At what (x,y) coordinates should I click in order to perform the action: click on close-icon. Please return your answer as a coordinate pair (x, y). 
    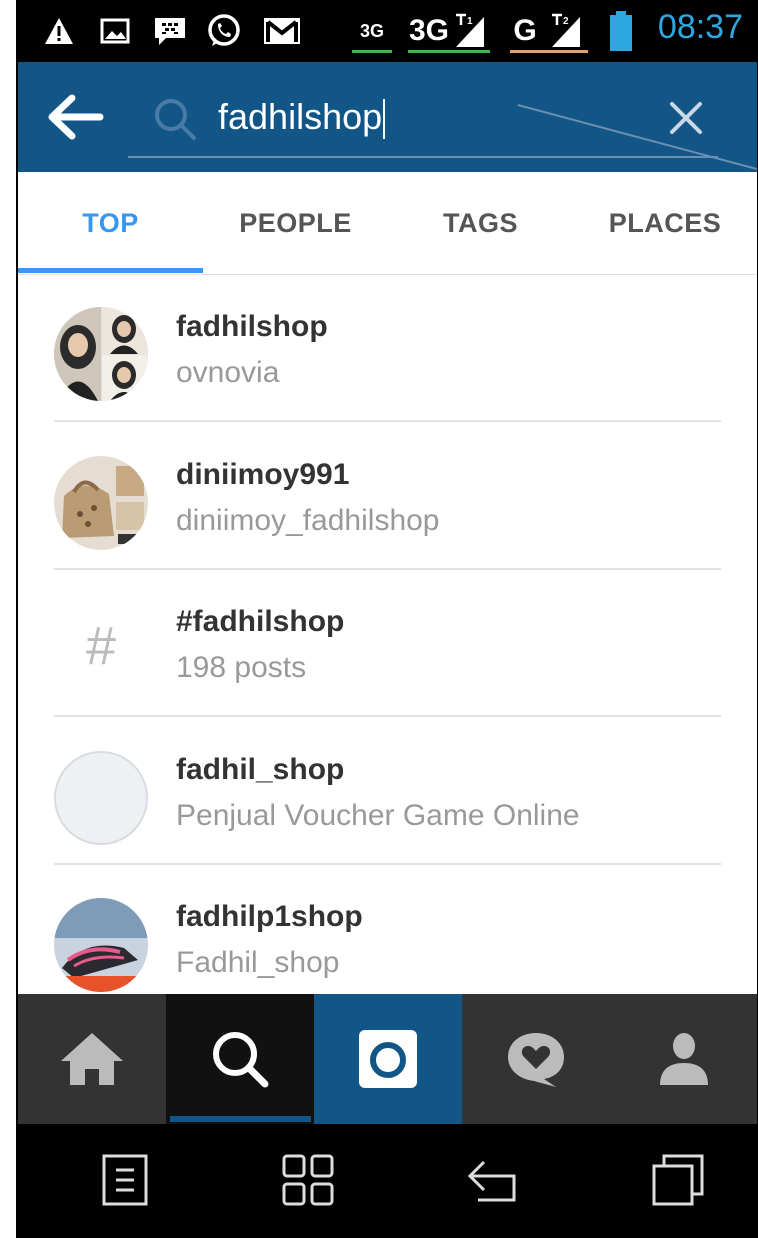
    Looking at the image, I should click on (686, 118).